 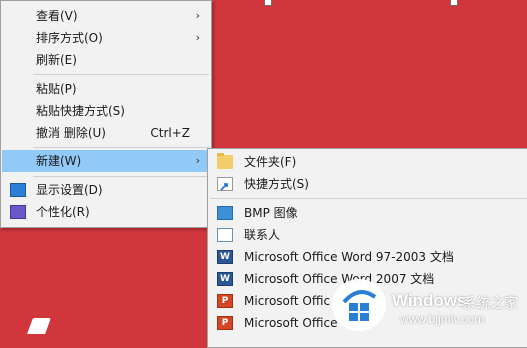 I want to click on menu-item-label: Microsoft Offic, so click(x=287, y=301).